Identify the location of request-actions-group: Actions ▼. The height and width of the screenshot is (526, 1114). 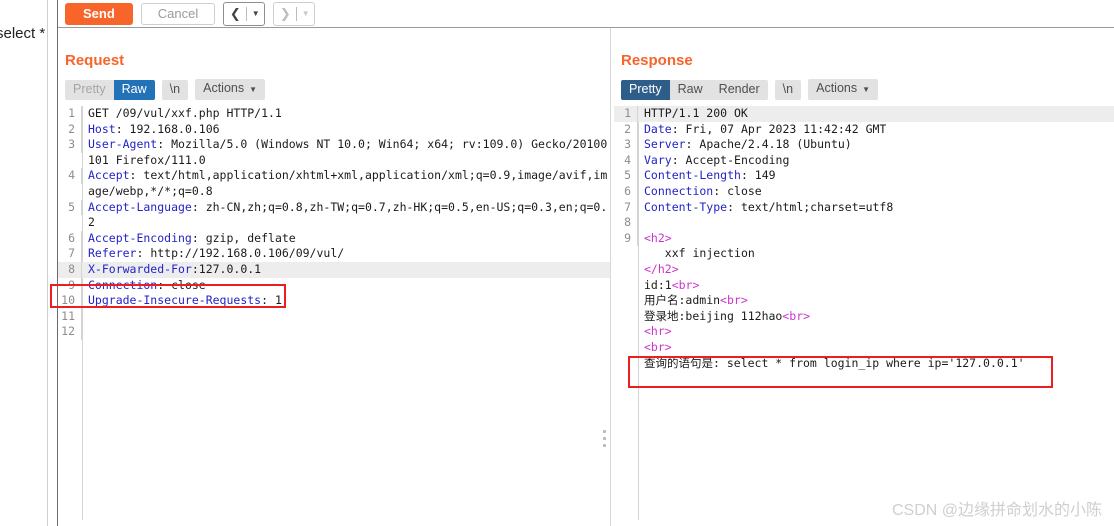
(230, 89).